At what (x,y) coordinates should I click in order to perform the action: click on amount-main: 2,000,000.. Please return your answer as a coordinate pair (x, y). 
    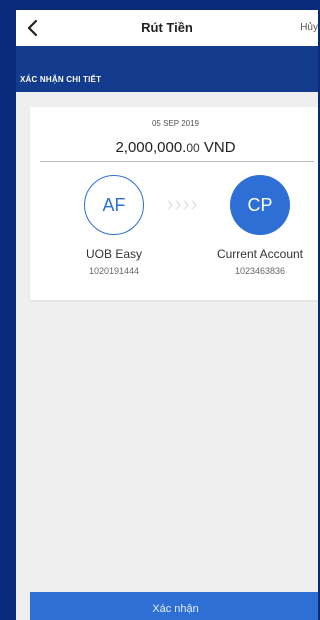
    Looking at the image, I should click on (151, 147).